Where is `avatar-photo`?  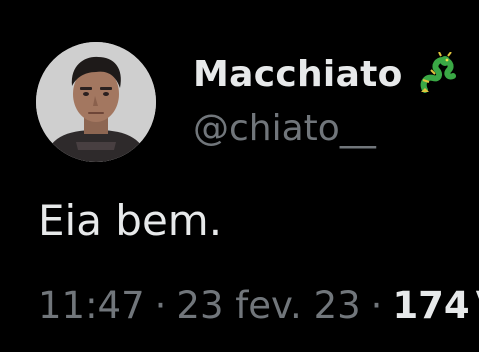 avatar-photo is located at coordinates (96, 102).